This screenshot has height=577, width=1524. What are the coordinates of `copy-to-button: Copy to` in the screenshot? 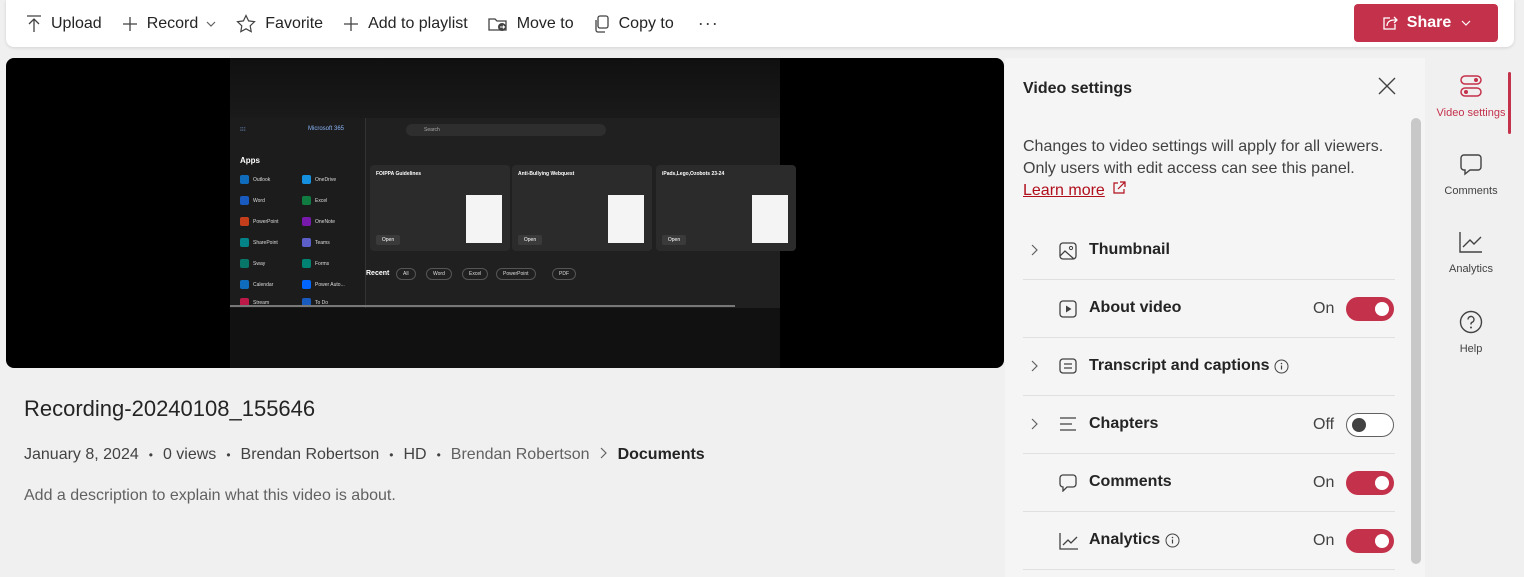 It's located at (634, 23).